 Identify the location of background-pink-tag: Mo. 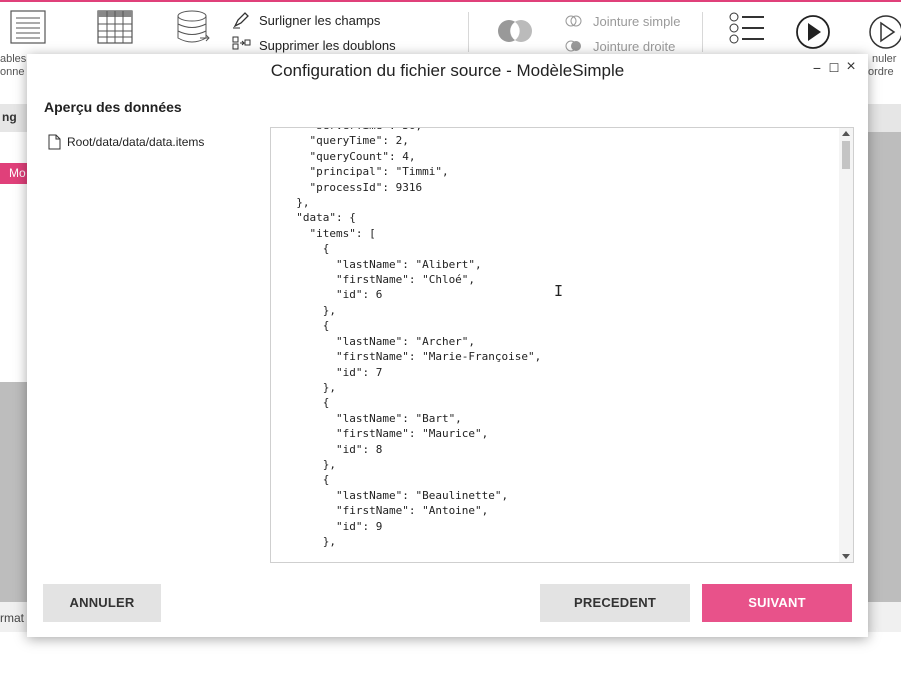
(13, 173).